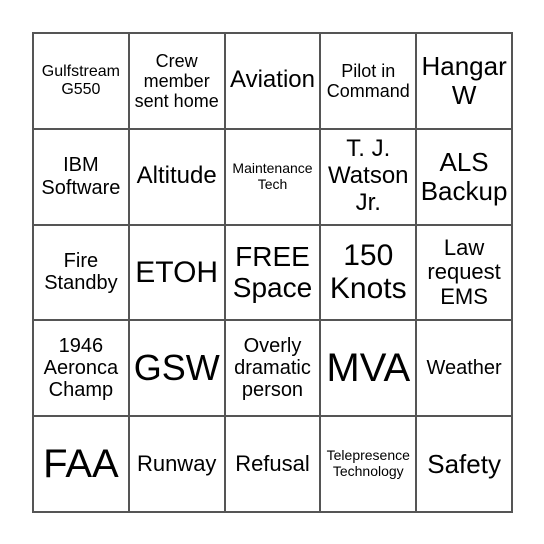 Image resolution: width=544 pixels, height=544 pixels. I want to click on bingo-cell: Maintenance Tech, so click(272, 176).